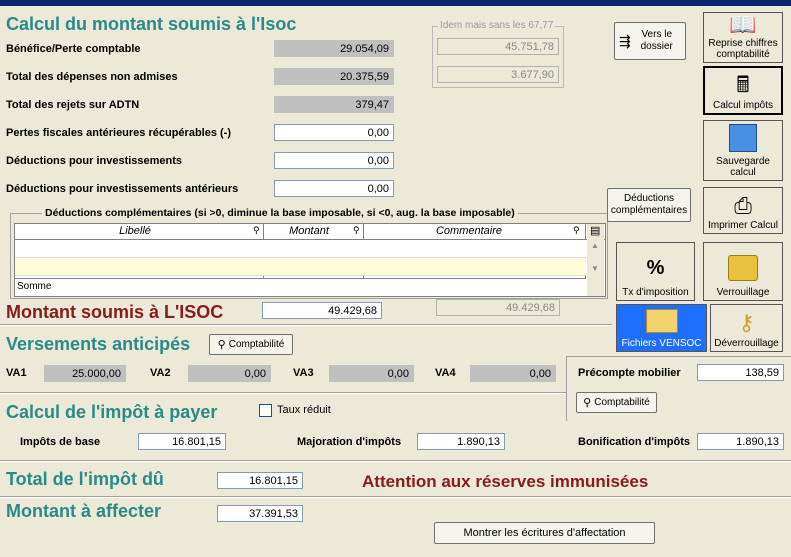 The width and height of the screenshot is (791, 557). What do you see at coordinates (92, 77) in the screenshot?
I see `row-label-depenses: Total des dépenses non admises` at bounding box center [92, 77].